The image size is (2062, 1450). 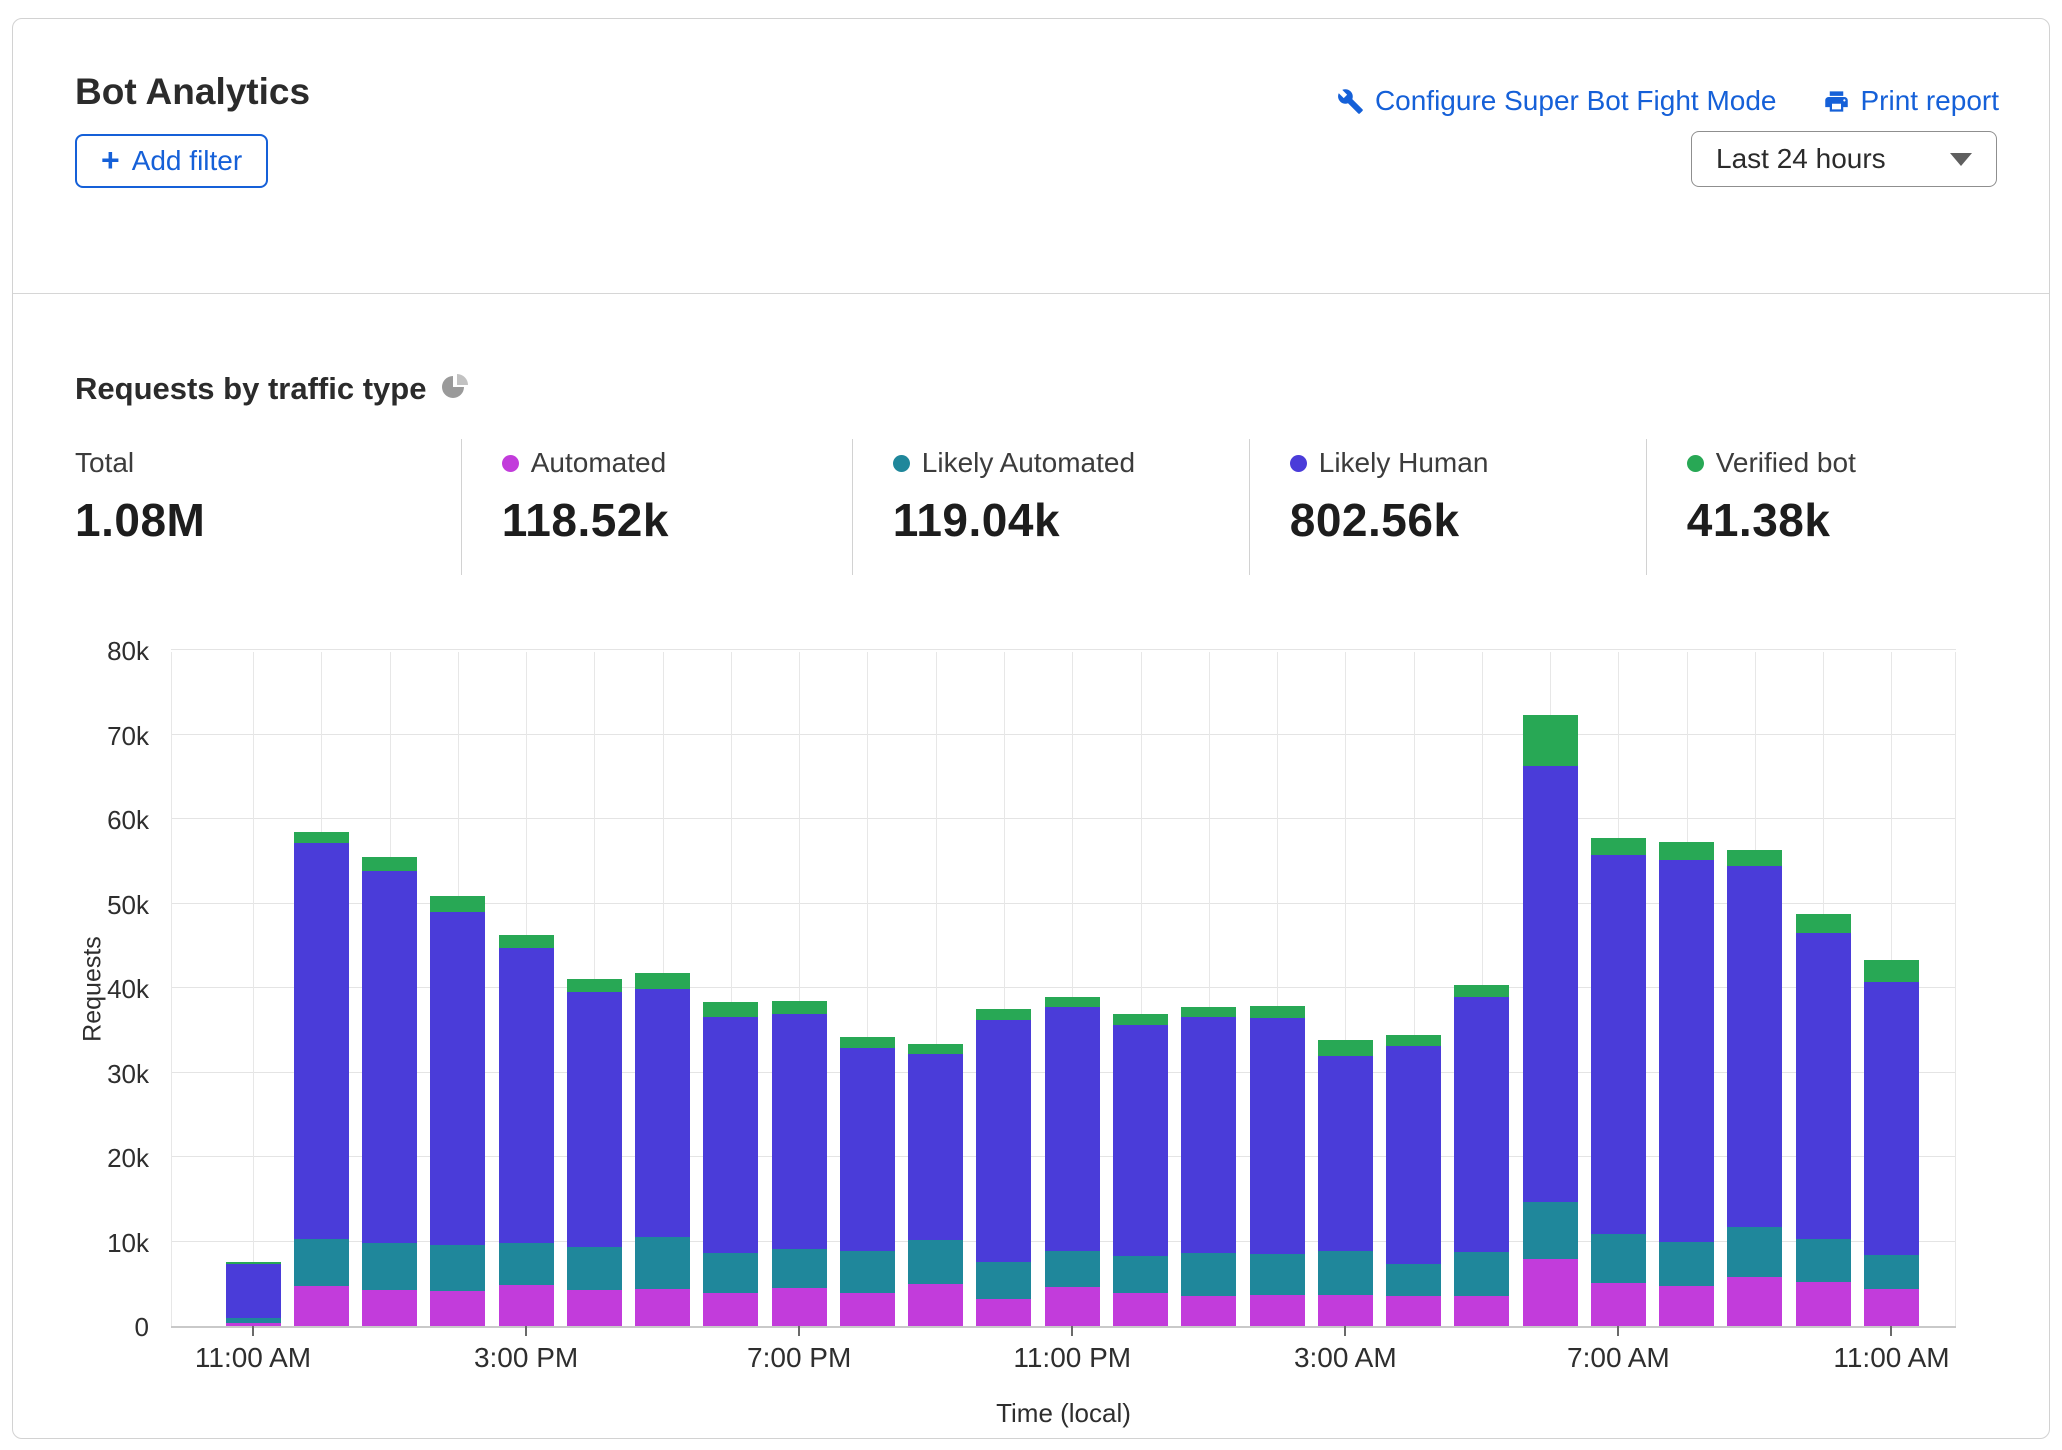 What do you see at coordinates (105, 462) in the screenshot?
I see `stat-label: Total` at bounding box center [105, 462].